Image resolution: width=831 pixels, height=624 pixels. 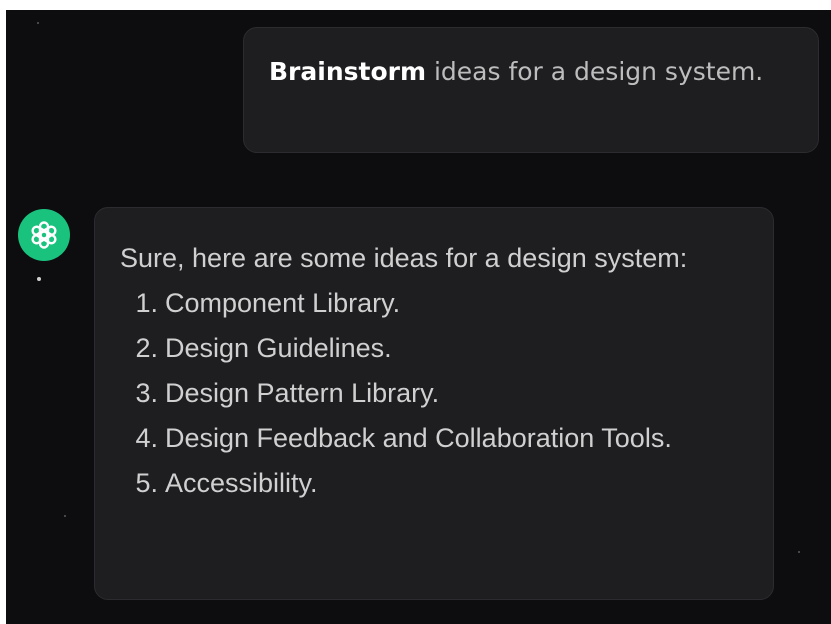 I want to click on list-item: 1. Component Library., so click(x=435, y=303).